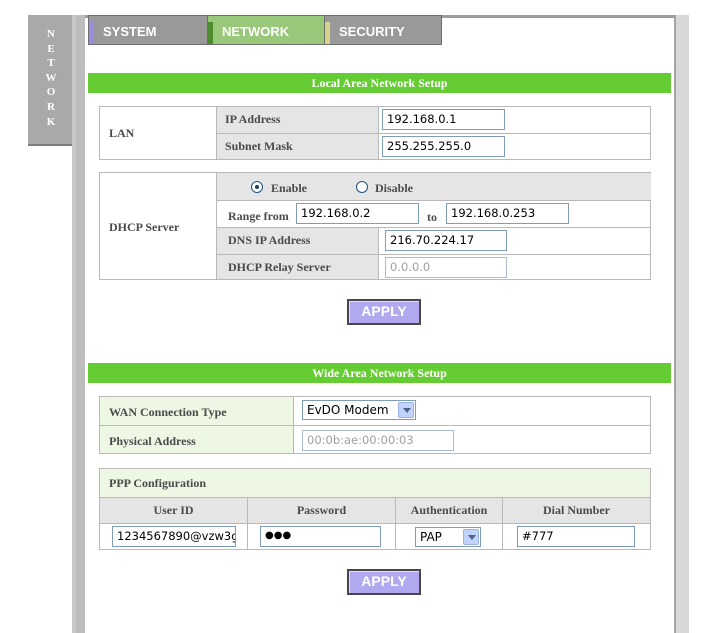 The image size is (721, 633). What do you see at coordinates (51, 106) in the screenshot?
I see `side-tab-letter: R` at bounding box center [51, 106].